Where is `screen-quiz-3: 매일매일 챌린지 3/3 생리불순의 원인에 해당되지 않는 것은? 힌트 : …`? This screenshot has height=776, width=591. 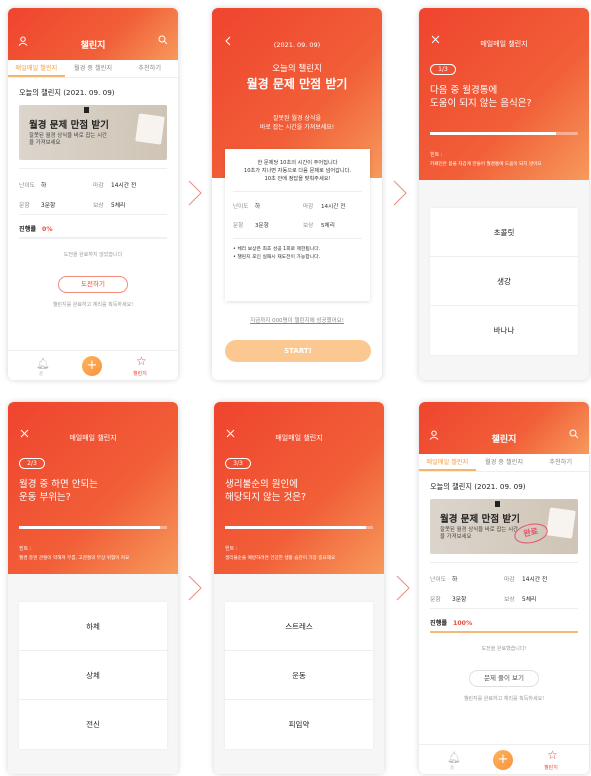 screen-quiz-3: 매일매일 챌린지 3/3 생리불순의 원인에 해당되지 않는 것은? 힌트 : … is located at coordinates (299, 588).